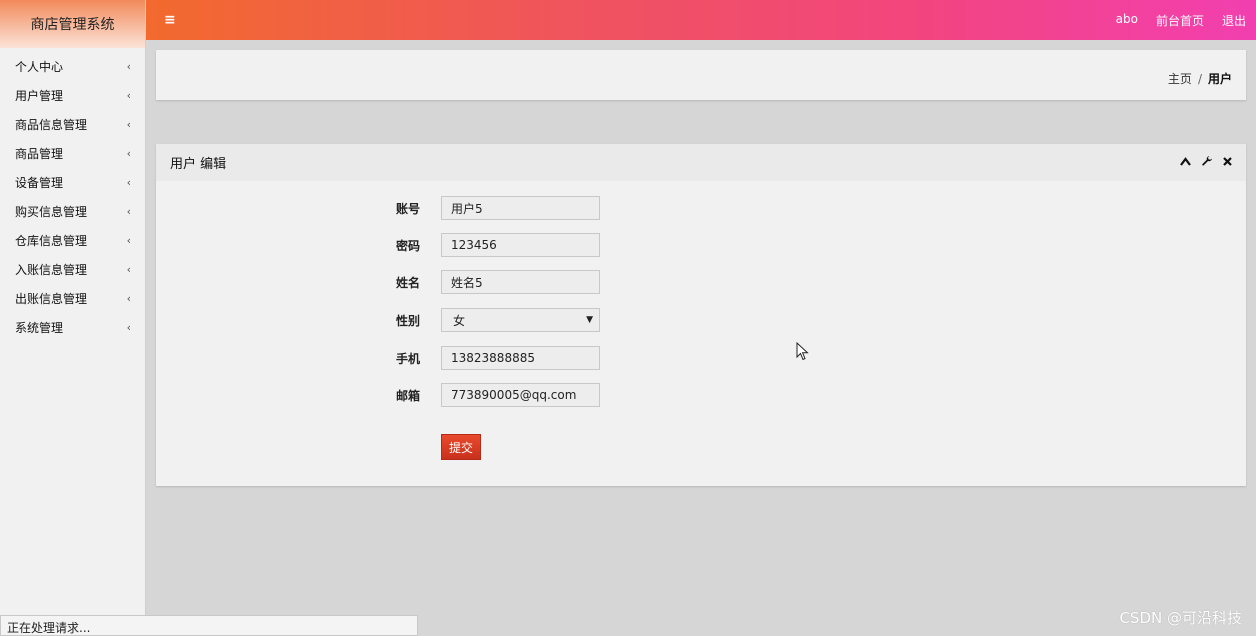 The image size is (1256, 636). I want to click on sidebar-item-label: 个人中心, so click(39, 67).